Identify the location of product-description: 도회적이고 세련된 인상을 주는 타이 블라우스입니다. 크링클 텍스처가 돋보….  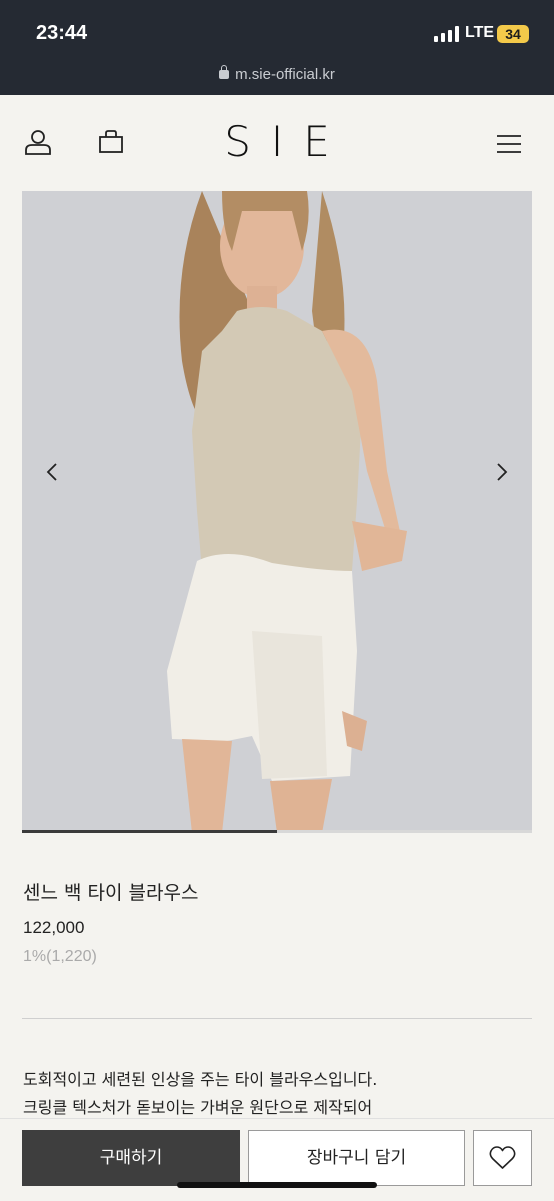
(200, 1094).